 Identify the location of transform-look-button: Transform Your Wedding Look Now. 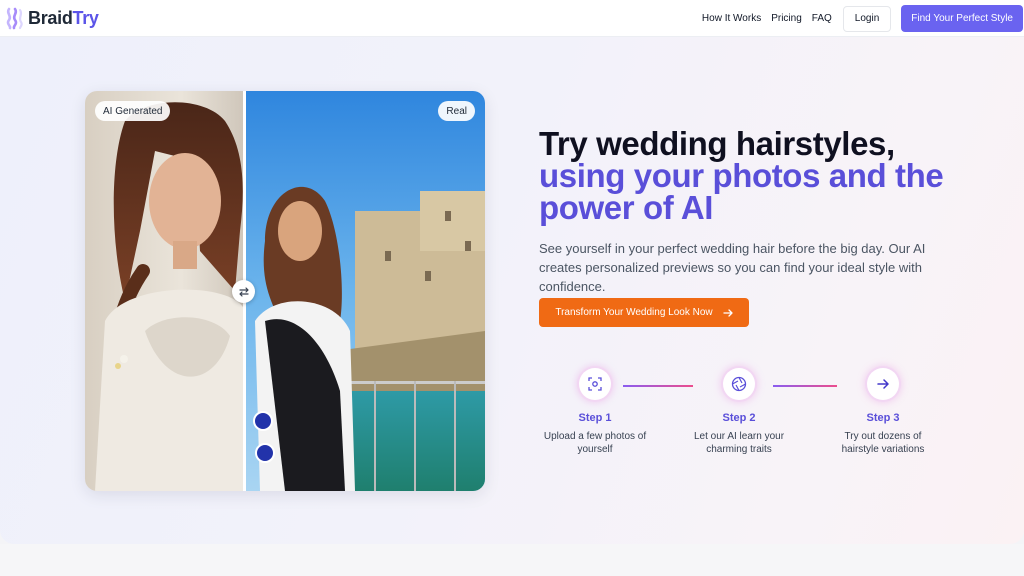
(644, 312).